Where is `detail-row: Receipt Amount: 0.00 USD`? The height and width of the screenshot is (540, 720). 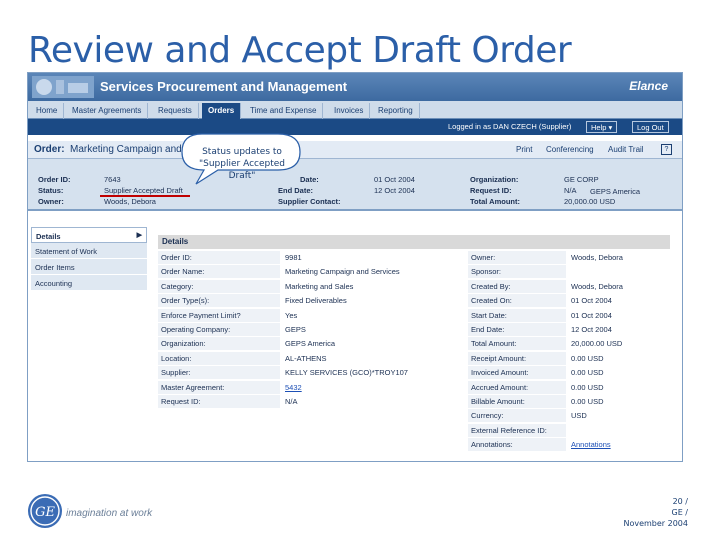
detail-row: Receipt Amount: 0.00 USD is located at coordinates (414, 358).